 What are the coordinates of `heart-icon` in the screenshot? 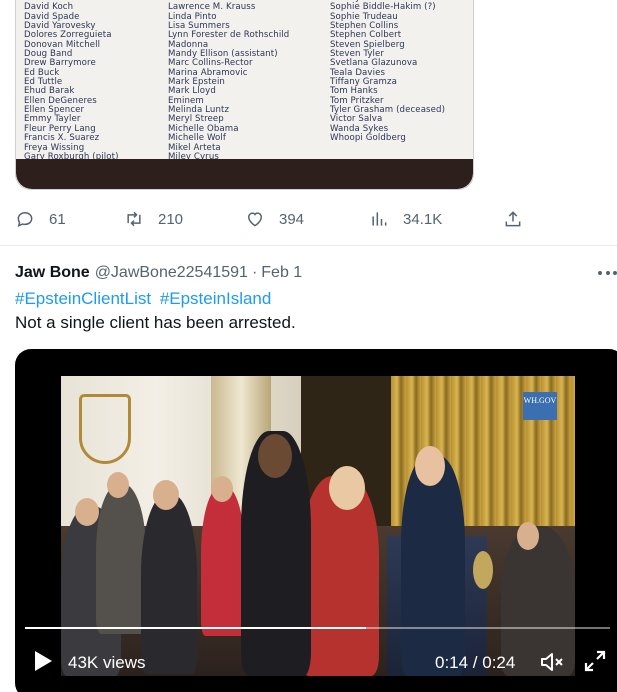 It's located at (255, 219).